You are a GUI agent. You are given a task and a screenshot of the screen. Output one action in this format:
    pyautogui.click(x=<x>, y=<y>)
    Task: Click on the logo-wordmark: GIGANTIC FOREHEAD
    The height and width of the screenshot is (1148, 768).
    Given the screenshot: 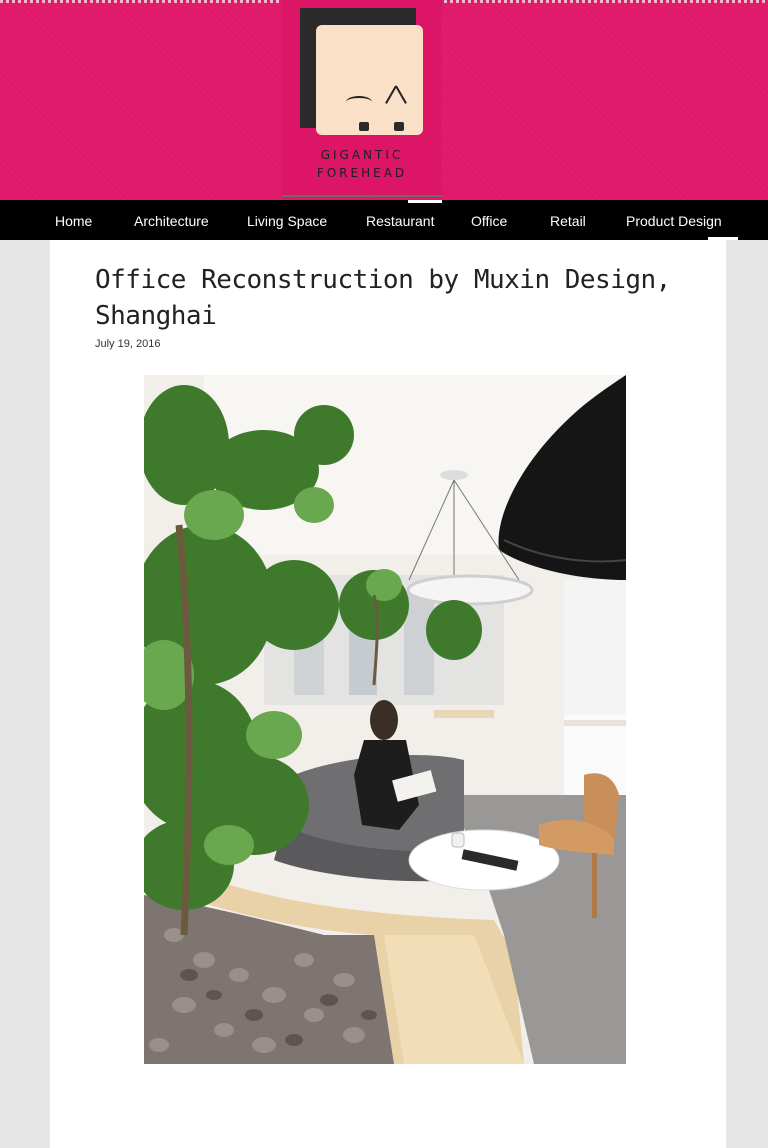 What is the action you would take?
    pyautogui.click(x=362, y=164)
    